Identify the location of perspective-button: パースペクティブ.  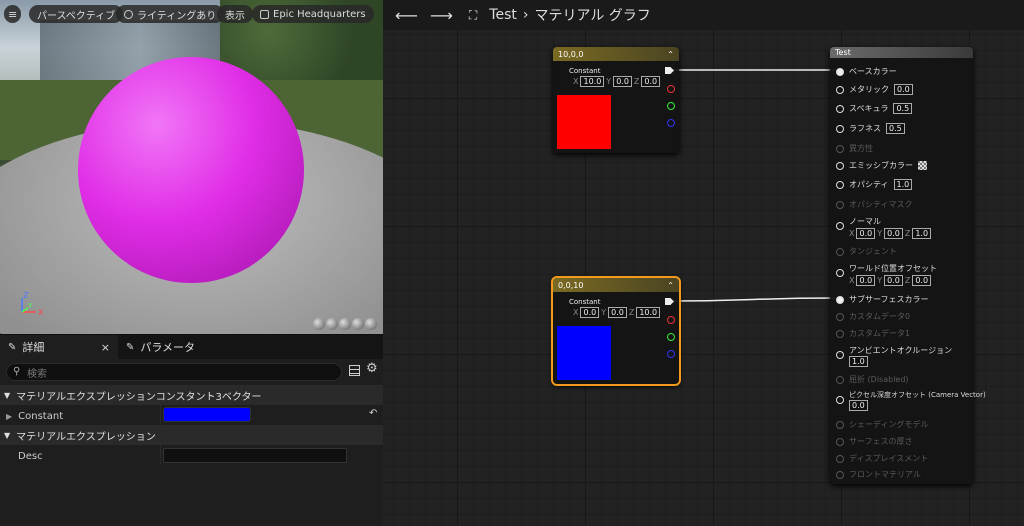
(76, 14).